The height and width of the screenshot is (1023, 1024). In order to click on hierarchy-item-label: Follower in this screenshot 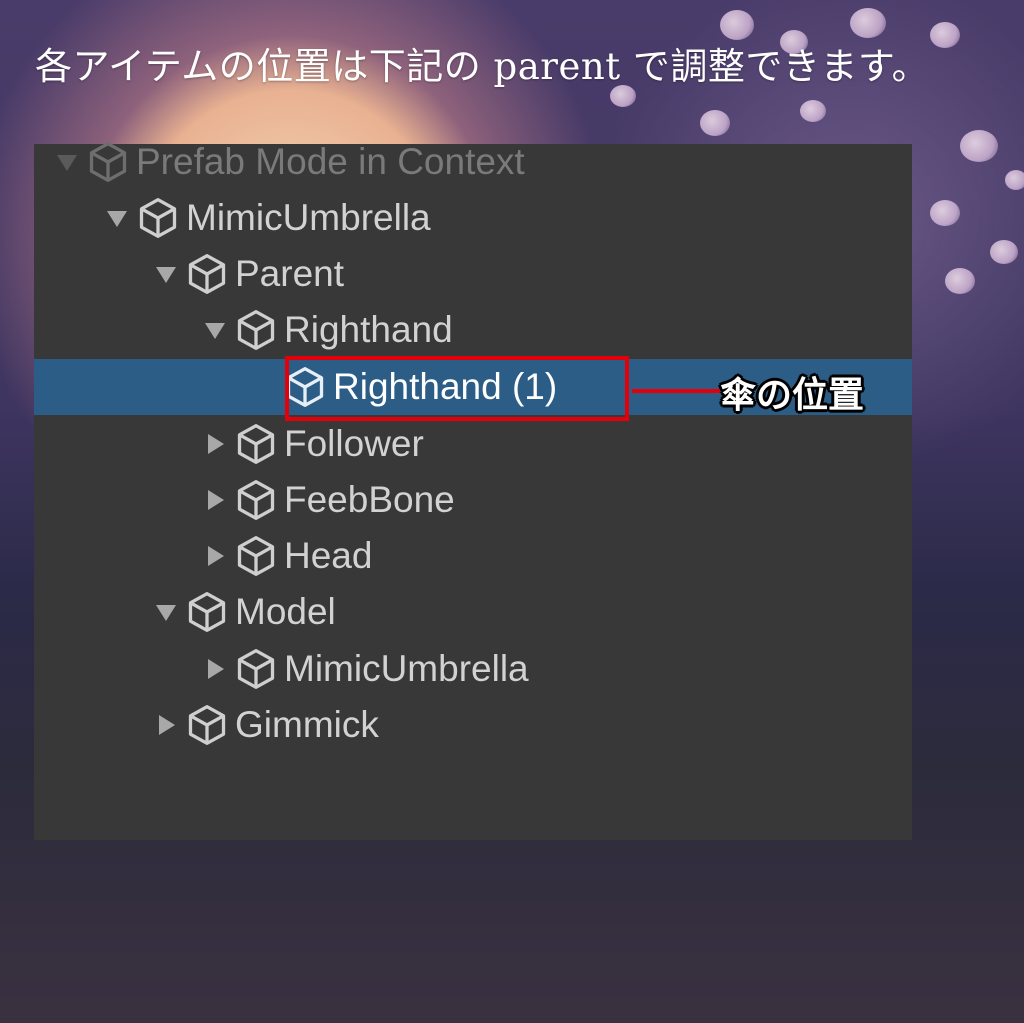, I will do `click(354, 443)`.